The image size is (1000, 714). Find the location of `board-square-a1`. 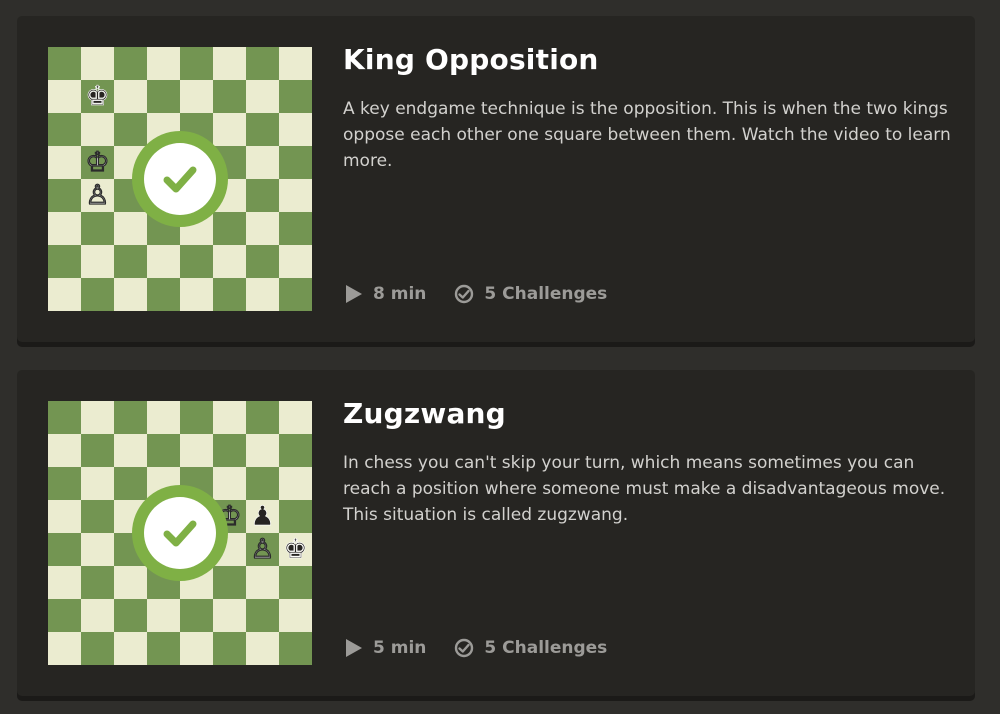

board-square-a1 is located at coordinates (64, 294).